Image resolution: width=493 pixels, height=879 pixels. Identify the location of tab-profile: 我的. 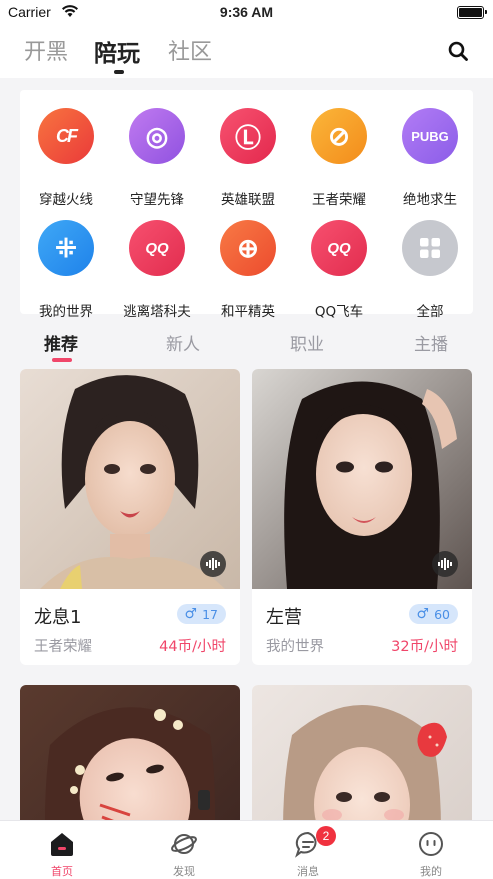
(431, 850).